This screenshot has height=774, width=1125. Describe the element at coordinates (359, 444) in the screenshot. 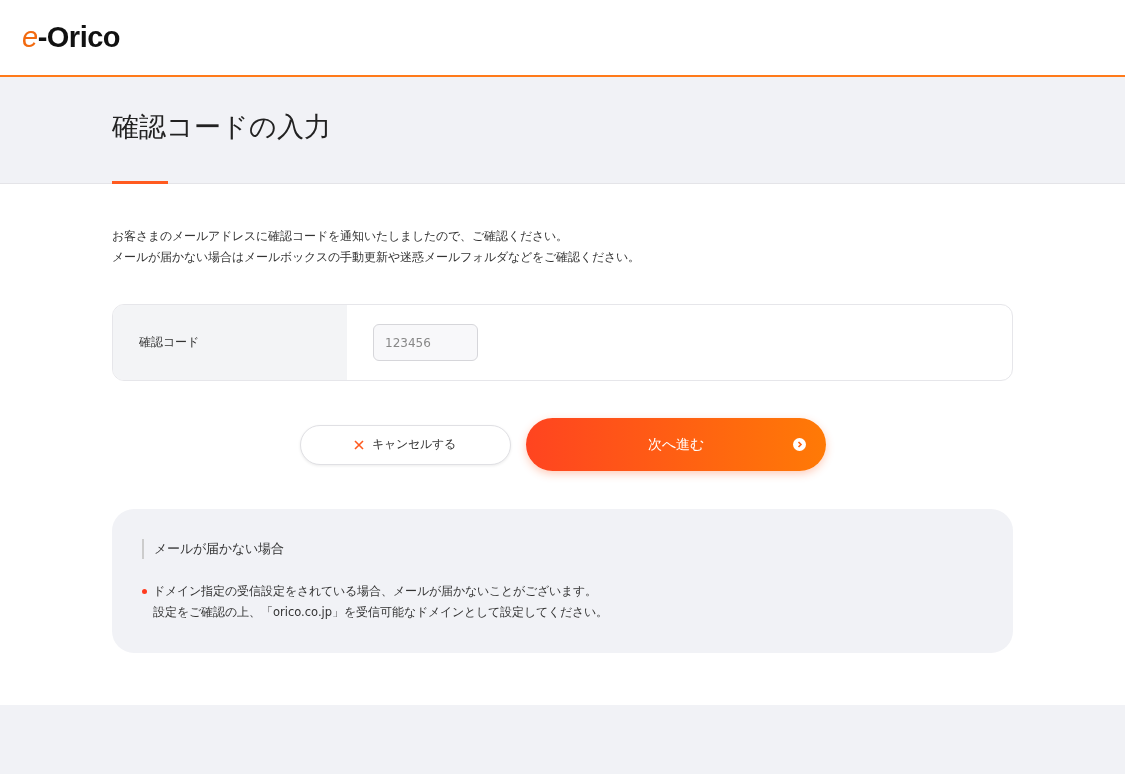

I see `close-icon` at that location.